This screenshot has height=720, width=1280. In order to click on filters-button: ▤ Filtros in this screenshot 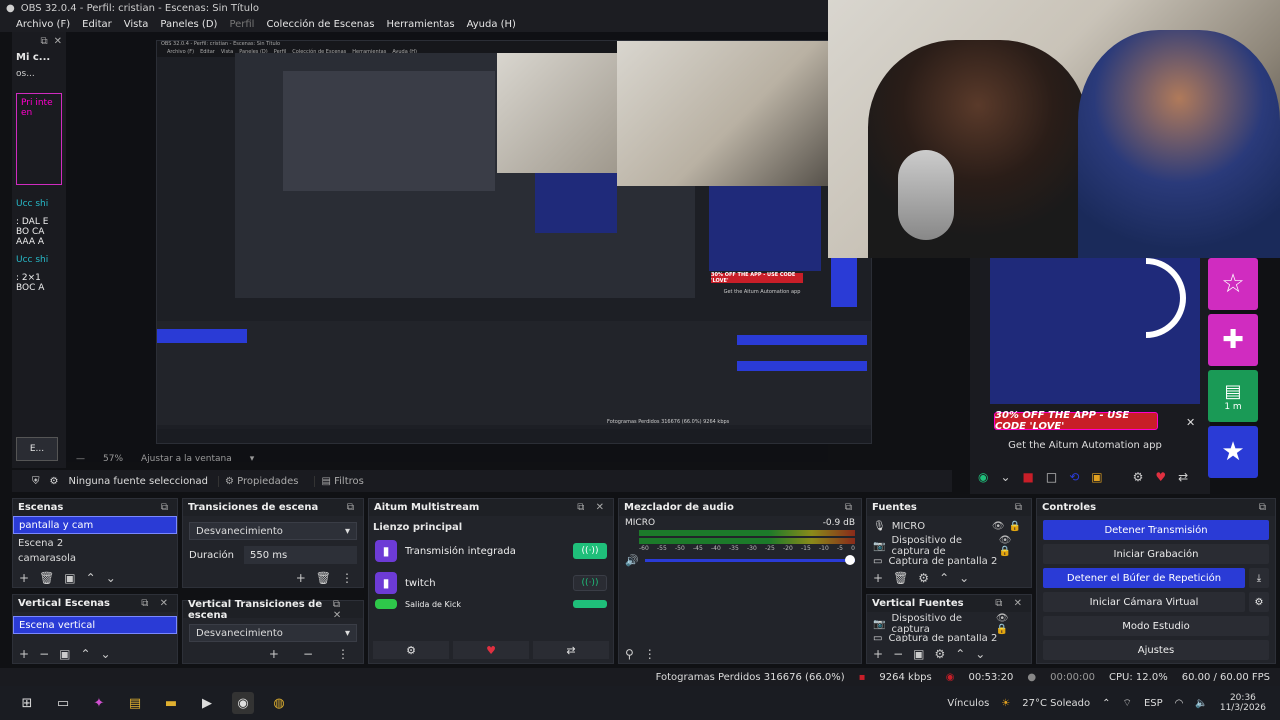, I will do `click(341, 481)`.